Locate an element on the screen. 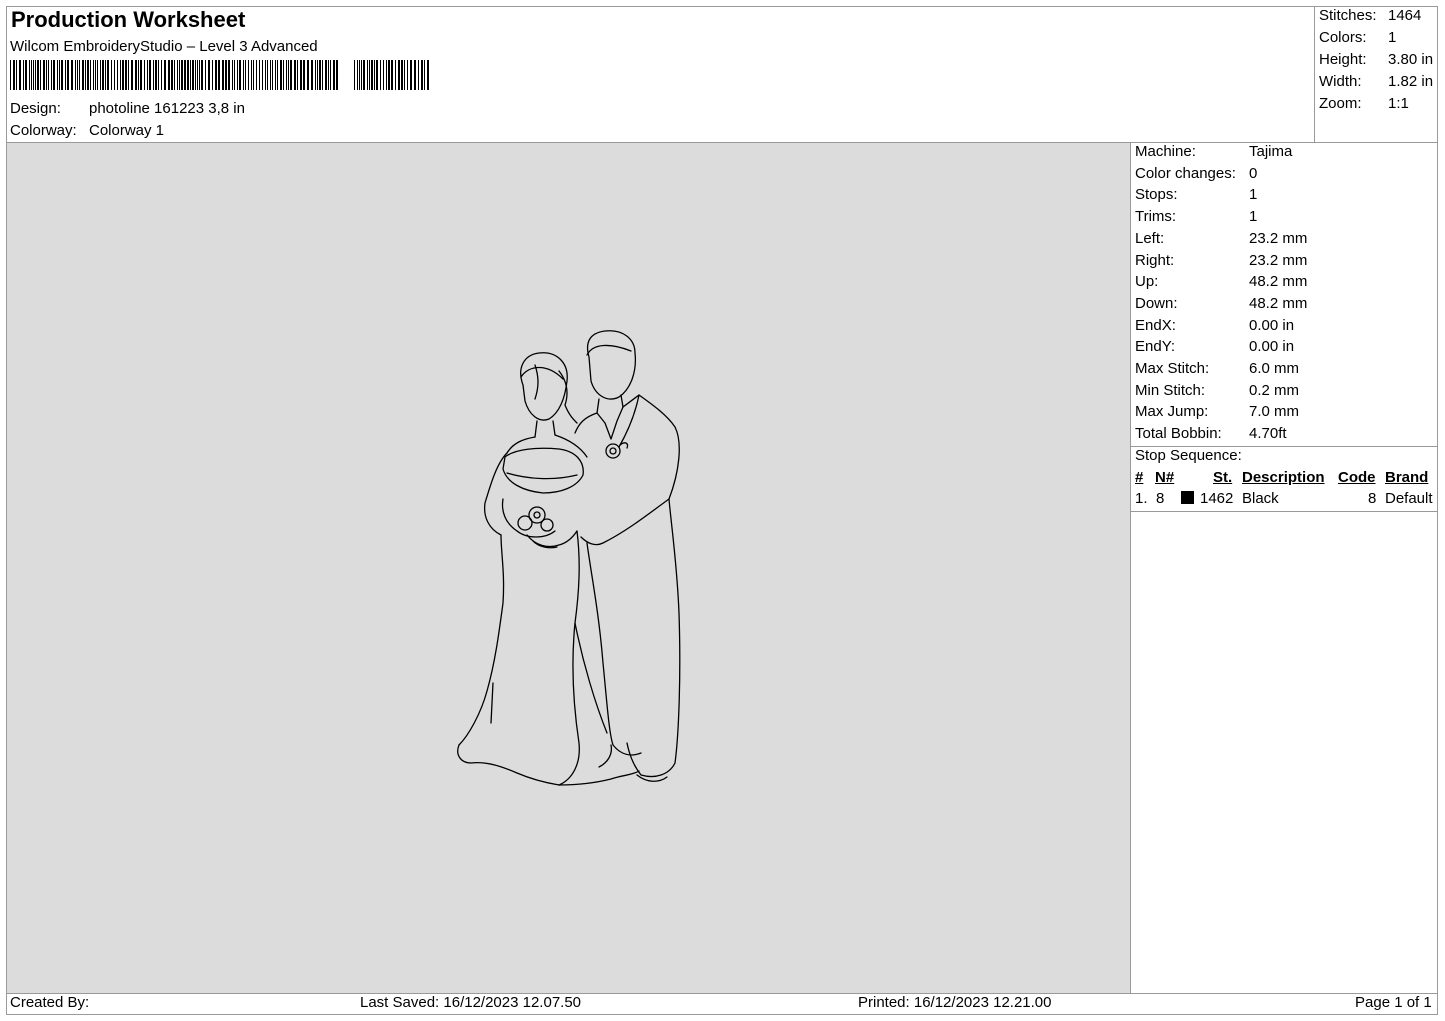 Image resolution: width=1445 pixels, height=1021 pixels. created-by: Created By: is located at coordinates (50, 1002).